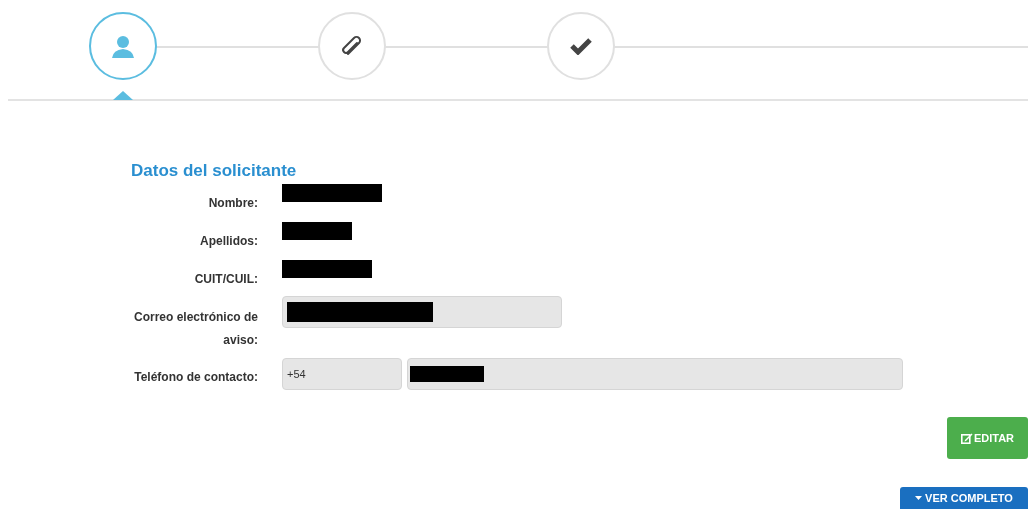  Describe the element at coordinates (123, 95) in the screenshot. I see `step-pointer` at that location.